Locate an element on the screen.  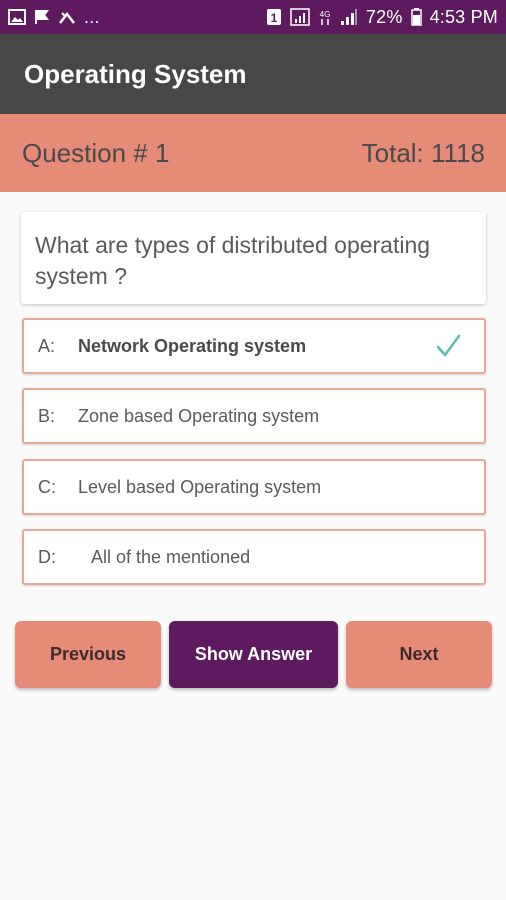
battery-icon is located at coordinates (416, 17).